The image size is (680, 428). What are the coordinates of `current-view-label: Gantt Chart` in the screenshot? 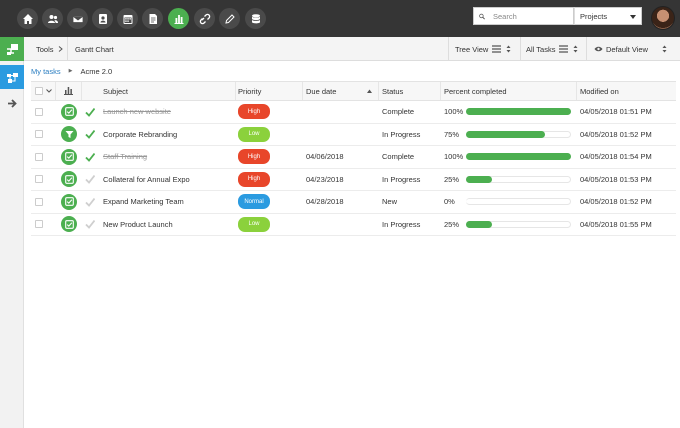 It's located at (94, 49).